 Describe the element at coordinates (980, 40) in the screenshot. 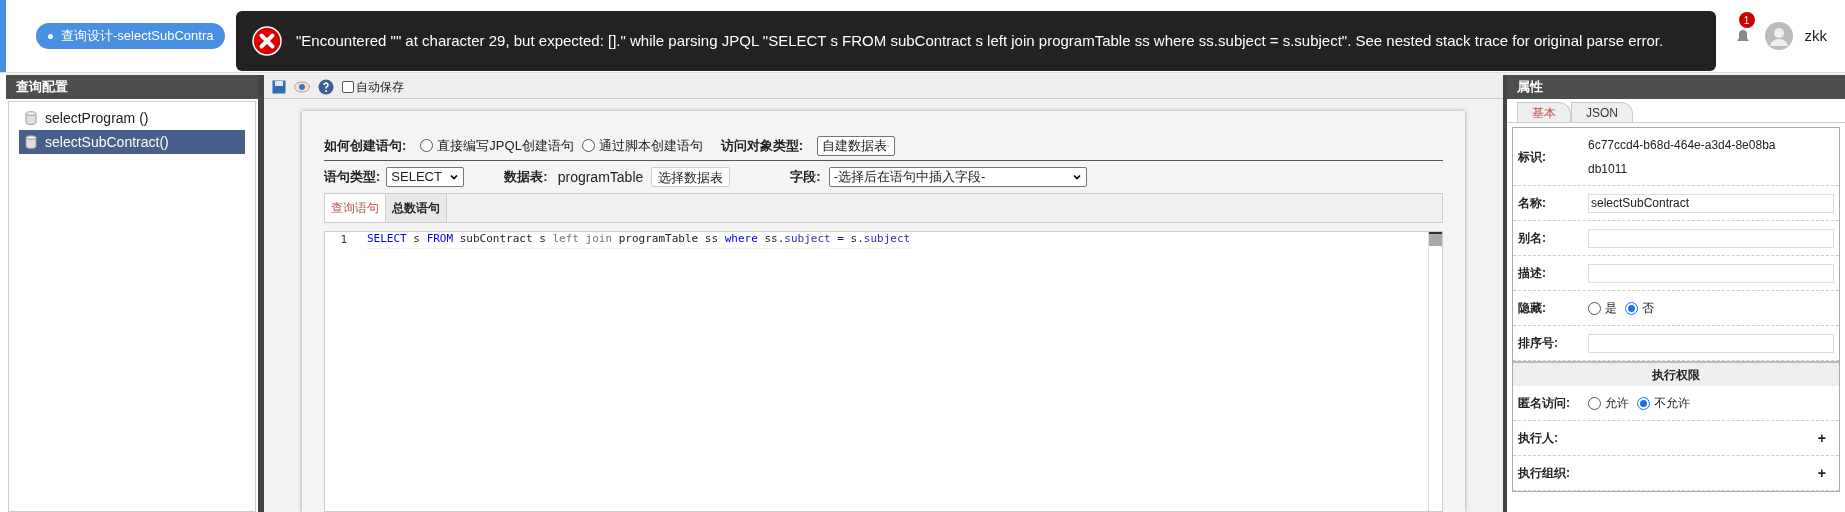

I see `error-message: "Encountered "" at character 29, but expected: []." while parsing JPQL "SELECT s FROM subContract s left join programTable ss where ss.subject = s.subject". See nested stack trace for original parse error.` at that location.